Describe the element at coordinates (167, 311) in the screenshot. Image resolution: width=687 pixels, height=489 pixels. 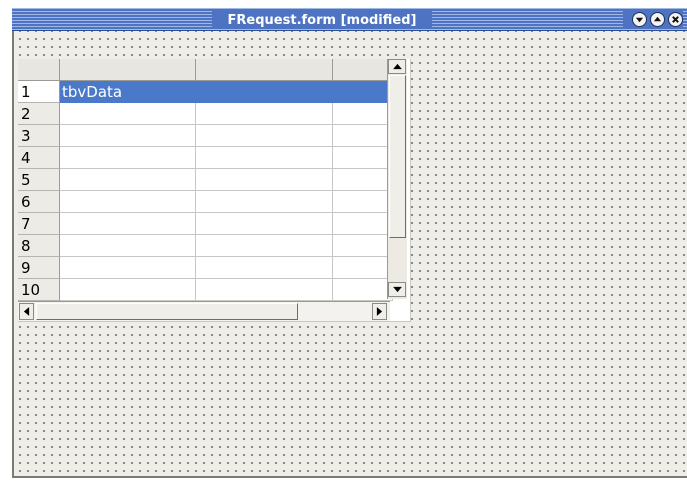
I see `horizontal-scroll-thumb` at that location.